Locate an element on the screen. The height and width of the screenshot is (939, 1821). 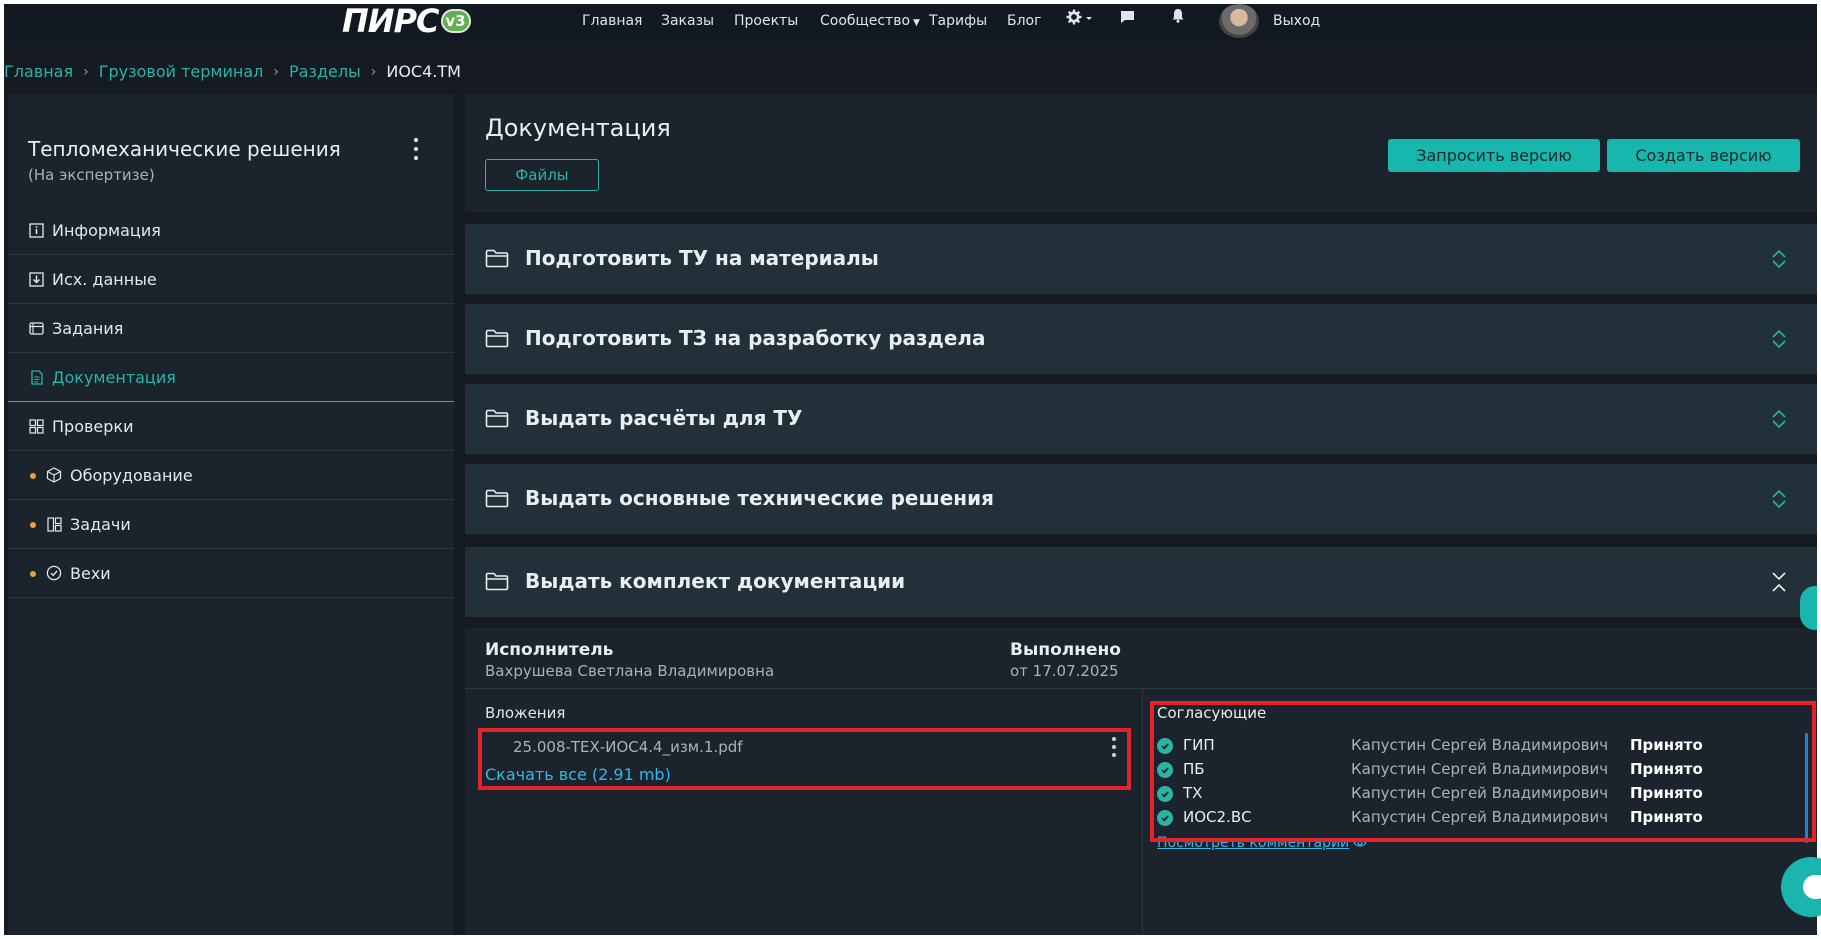
done-date: от 17.07.2025 is located at coordinates (1064, 671).